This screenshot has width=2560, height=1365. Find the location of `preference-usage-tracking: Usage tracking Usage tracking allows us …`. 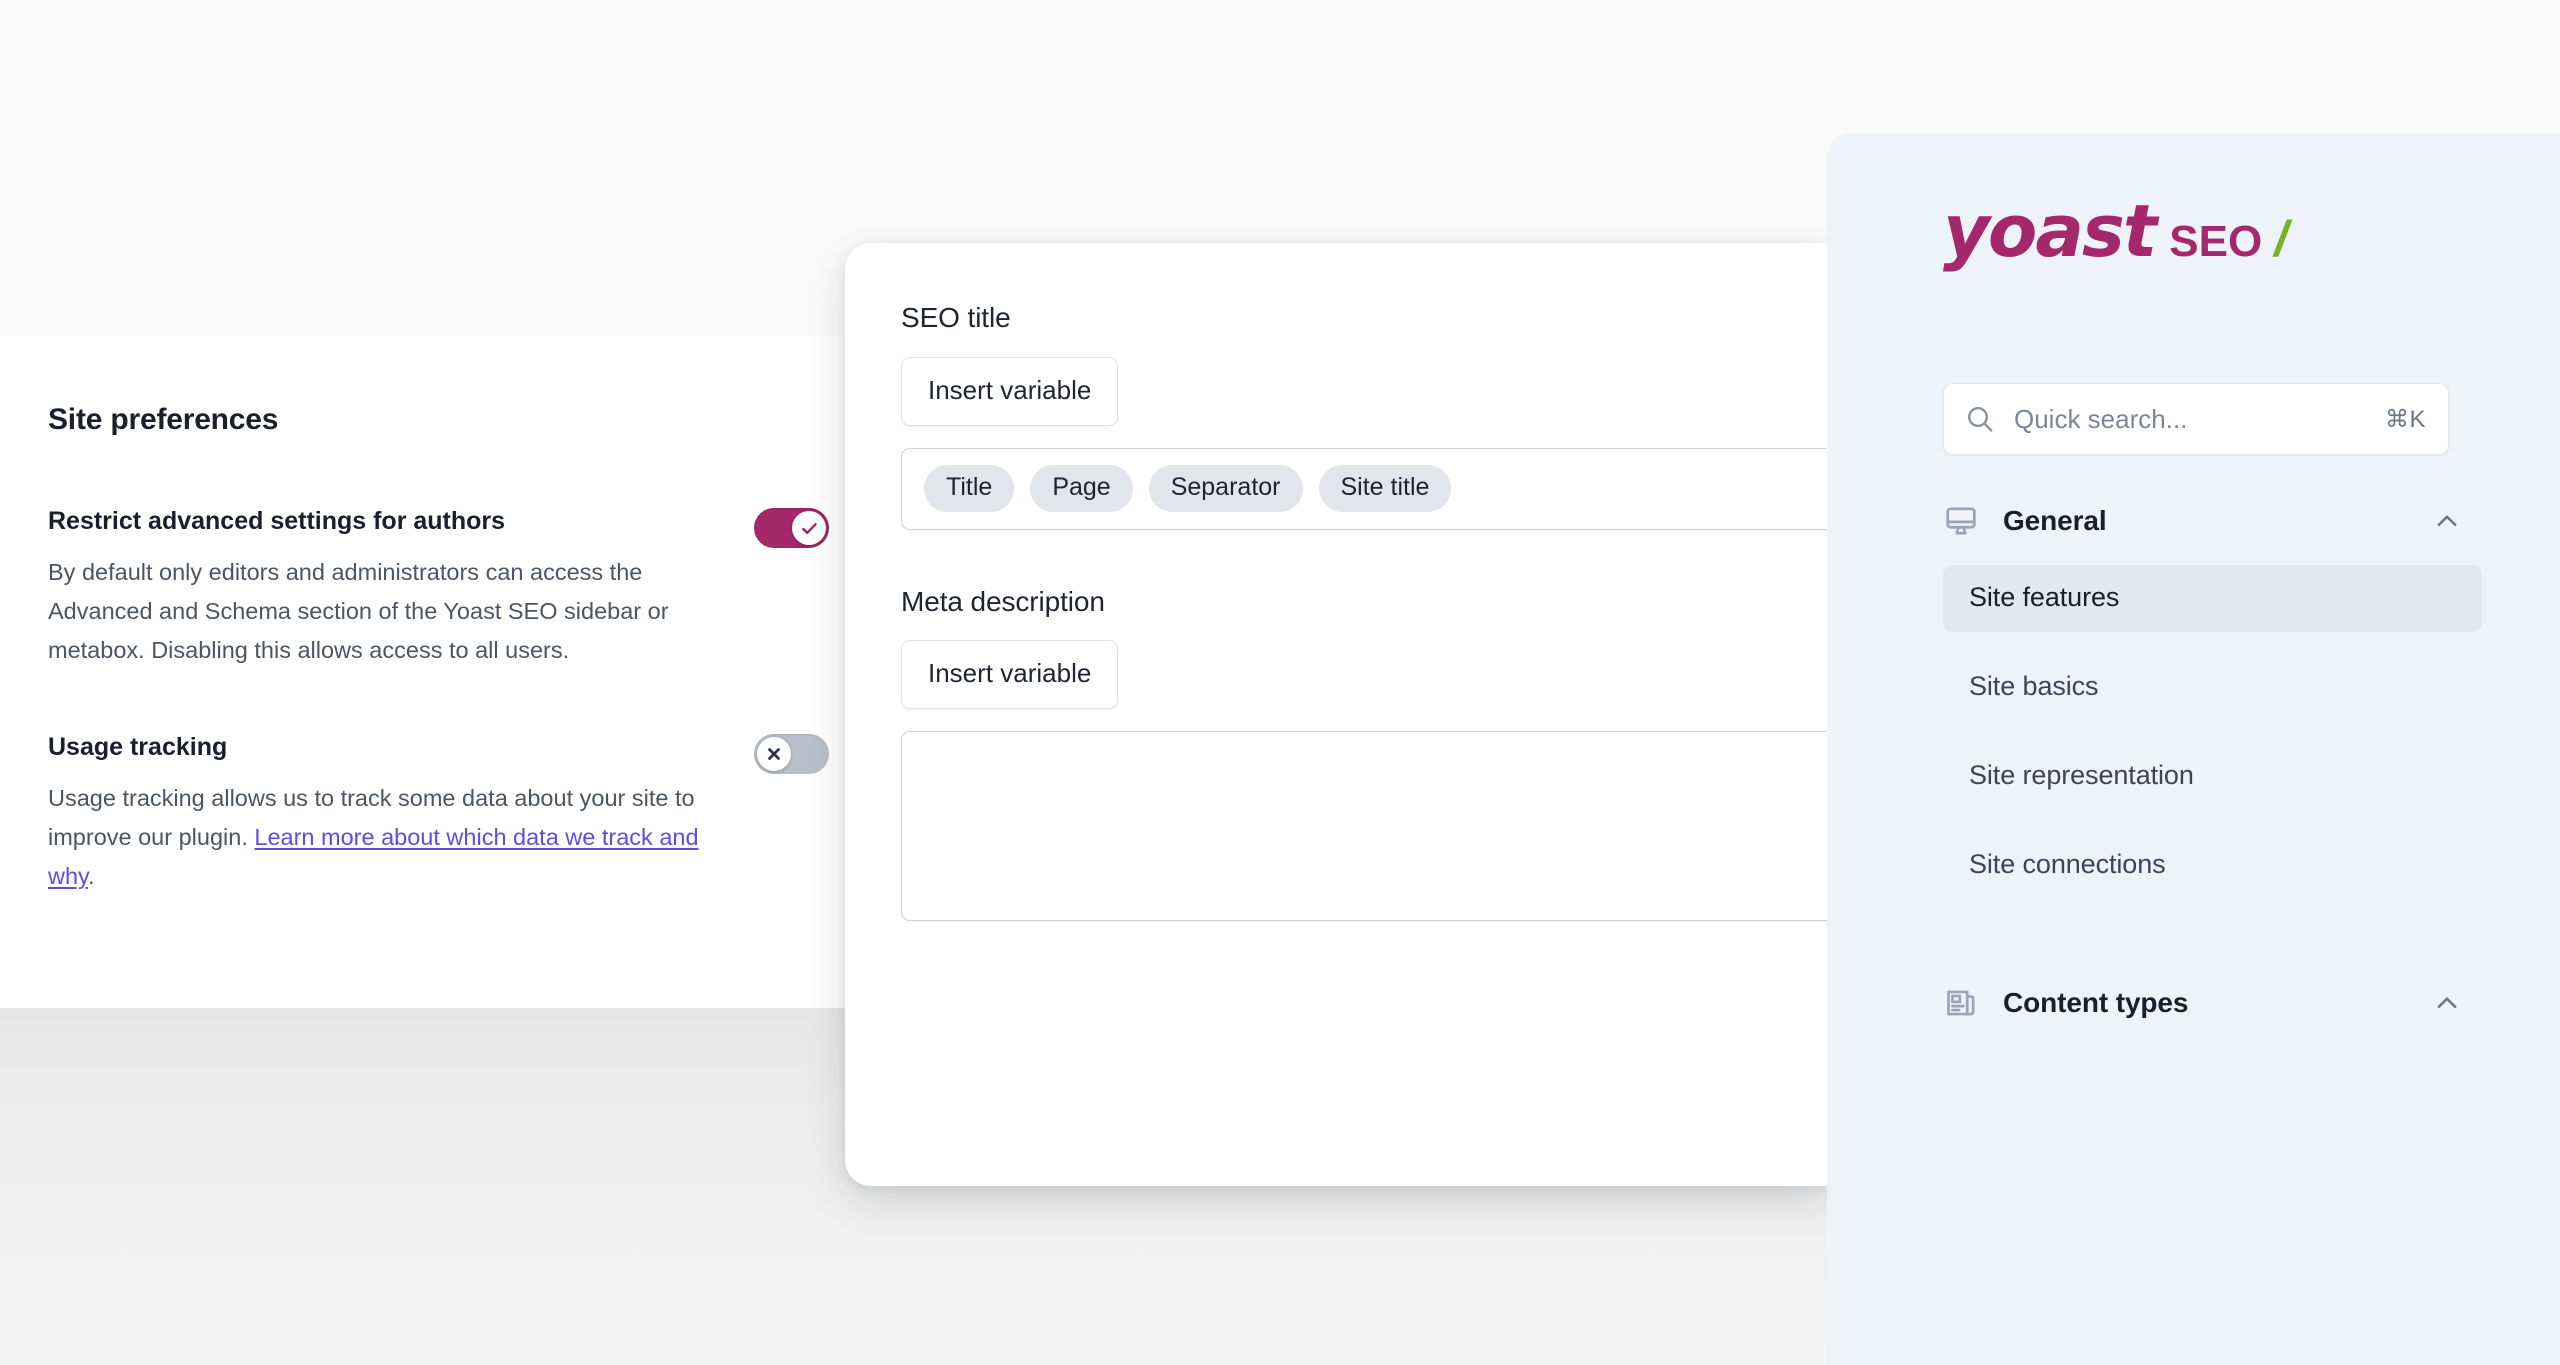

preference-usage-tracking: Usage tracking Usage tracking allows us … is located at coordinates (438, 814).